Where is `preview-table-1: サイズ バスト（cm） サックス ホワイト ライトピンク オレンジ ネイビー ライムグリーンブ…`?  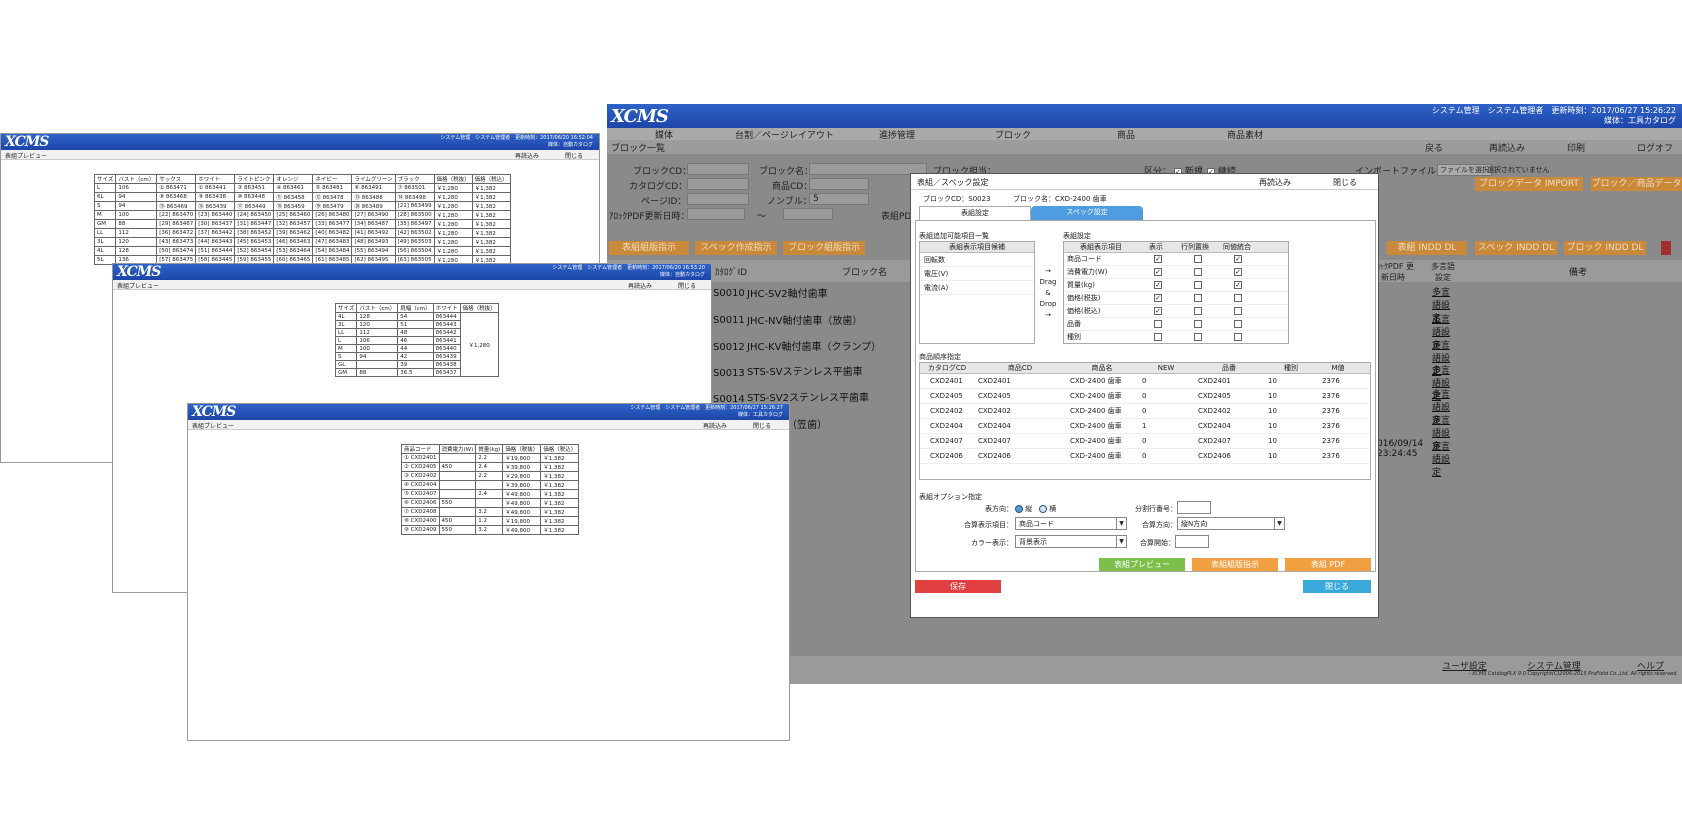 preview-table-1: サイズ バスト（cm） サックス ホワイト ライトピンク オレンジ ネイビー ライムグリーンブ… is located at coordinates (302, 219).